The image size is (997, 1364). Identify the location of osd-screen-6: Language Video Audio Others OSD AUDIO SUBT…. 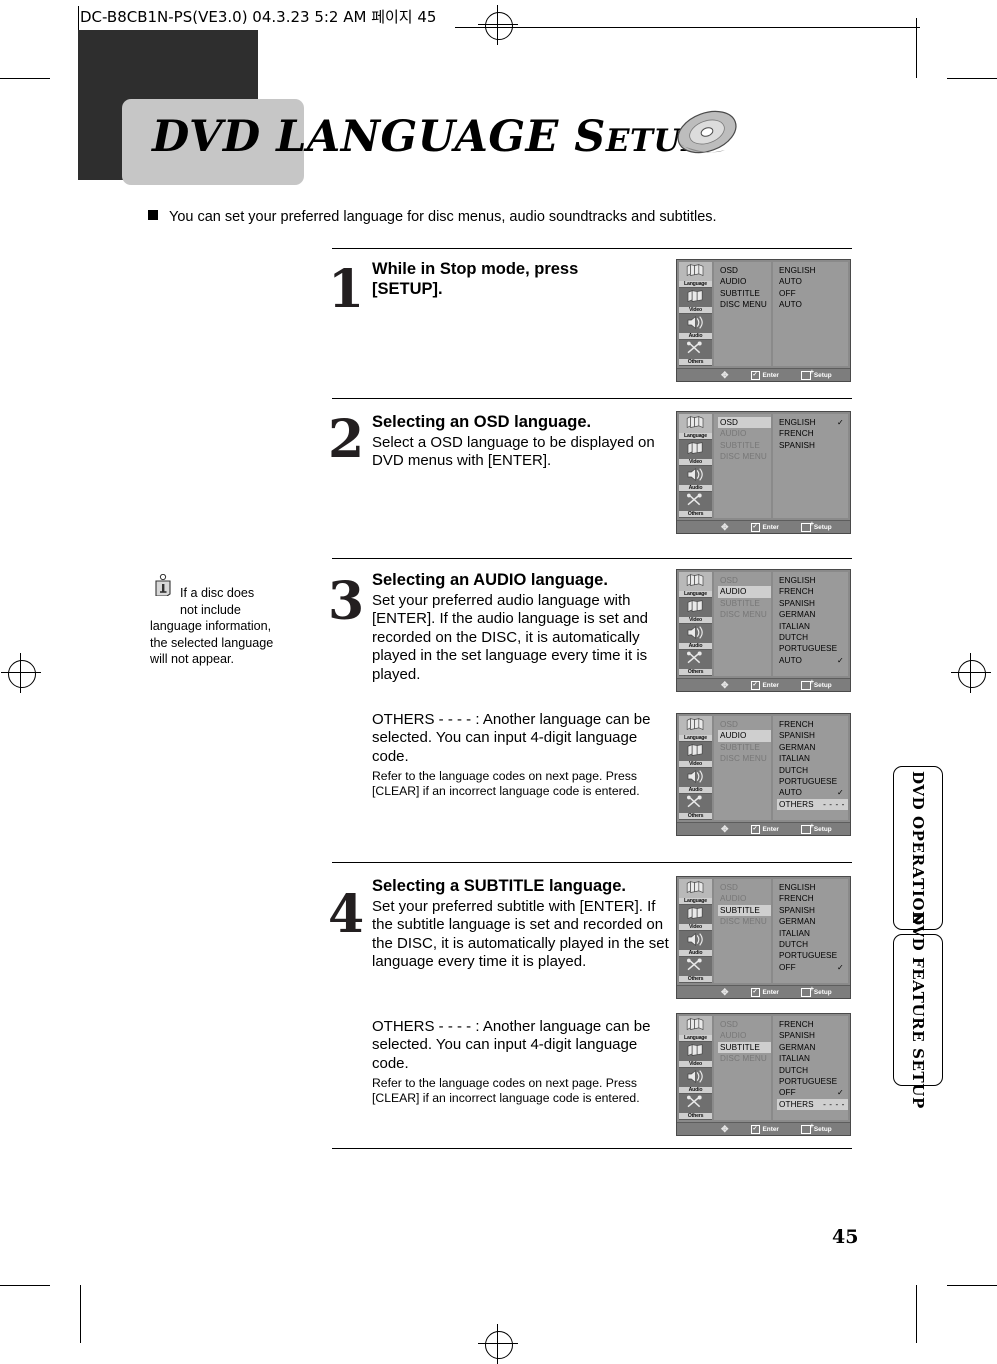
(763, 1074).